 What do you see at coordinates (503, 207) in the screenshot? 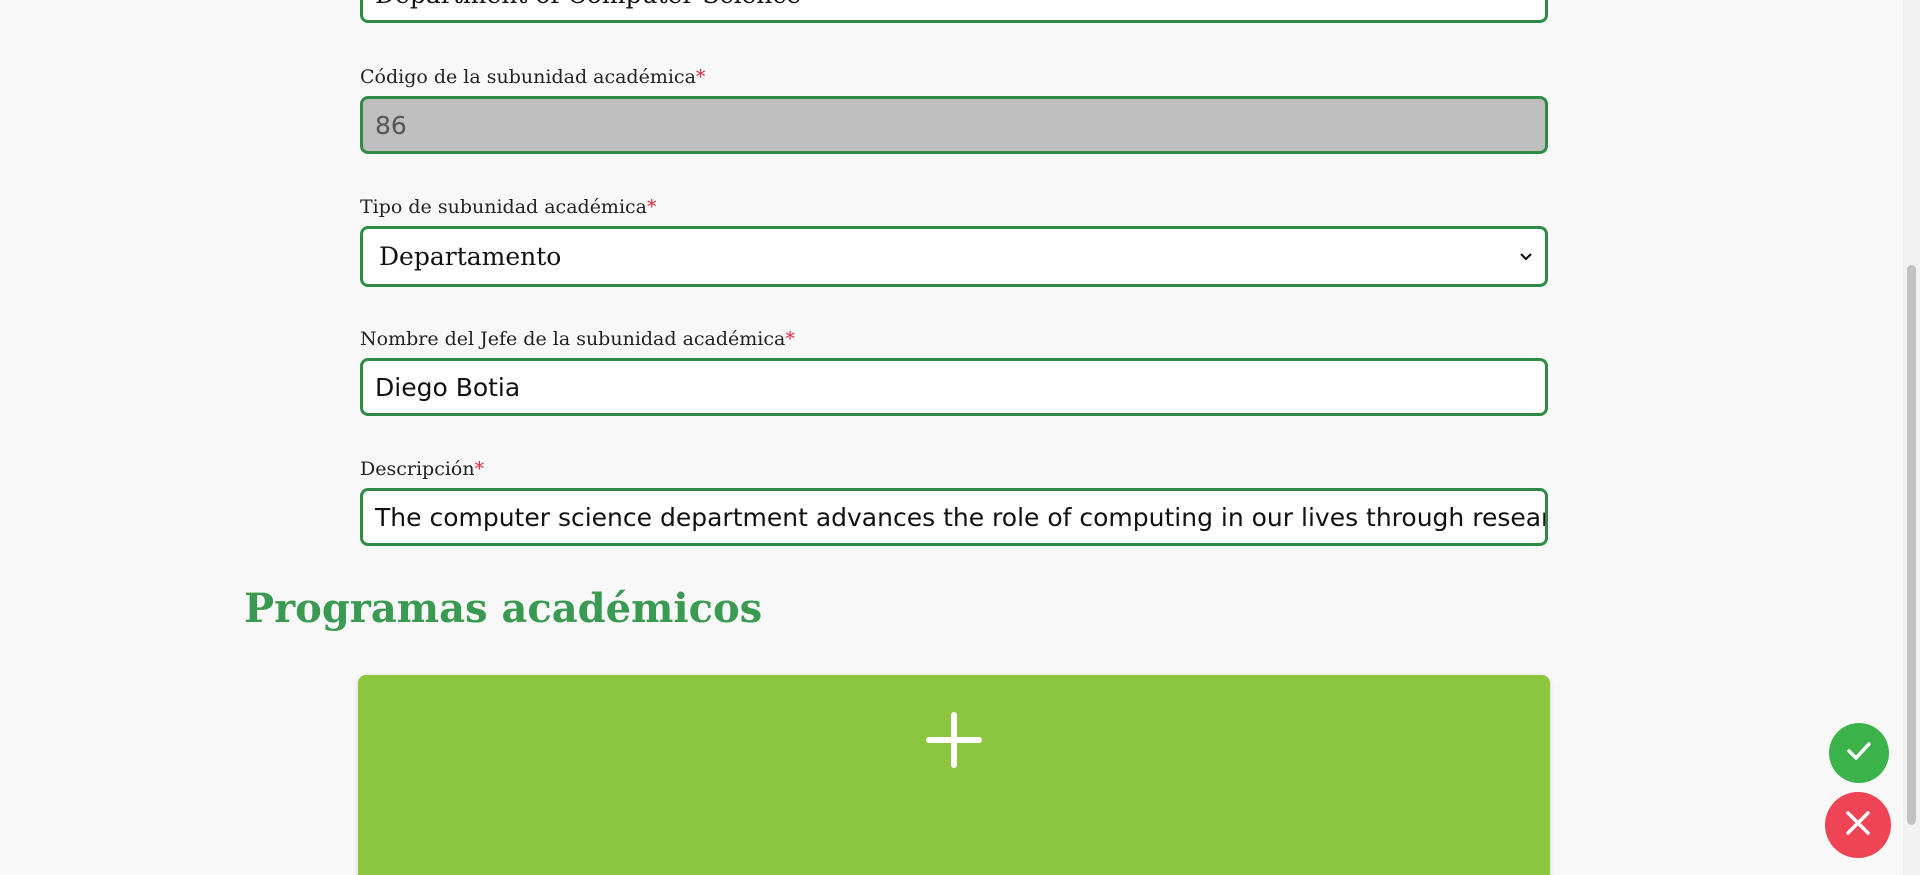
I see `type-label-text: Tipo de subunidad académica` at bounding box center [503, 207].